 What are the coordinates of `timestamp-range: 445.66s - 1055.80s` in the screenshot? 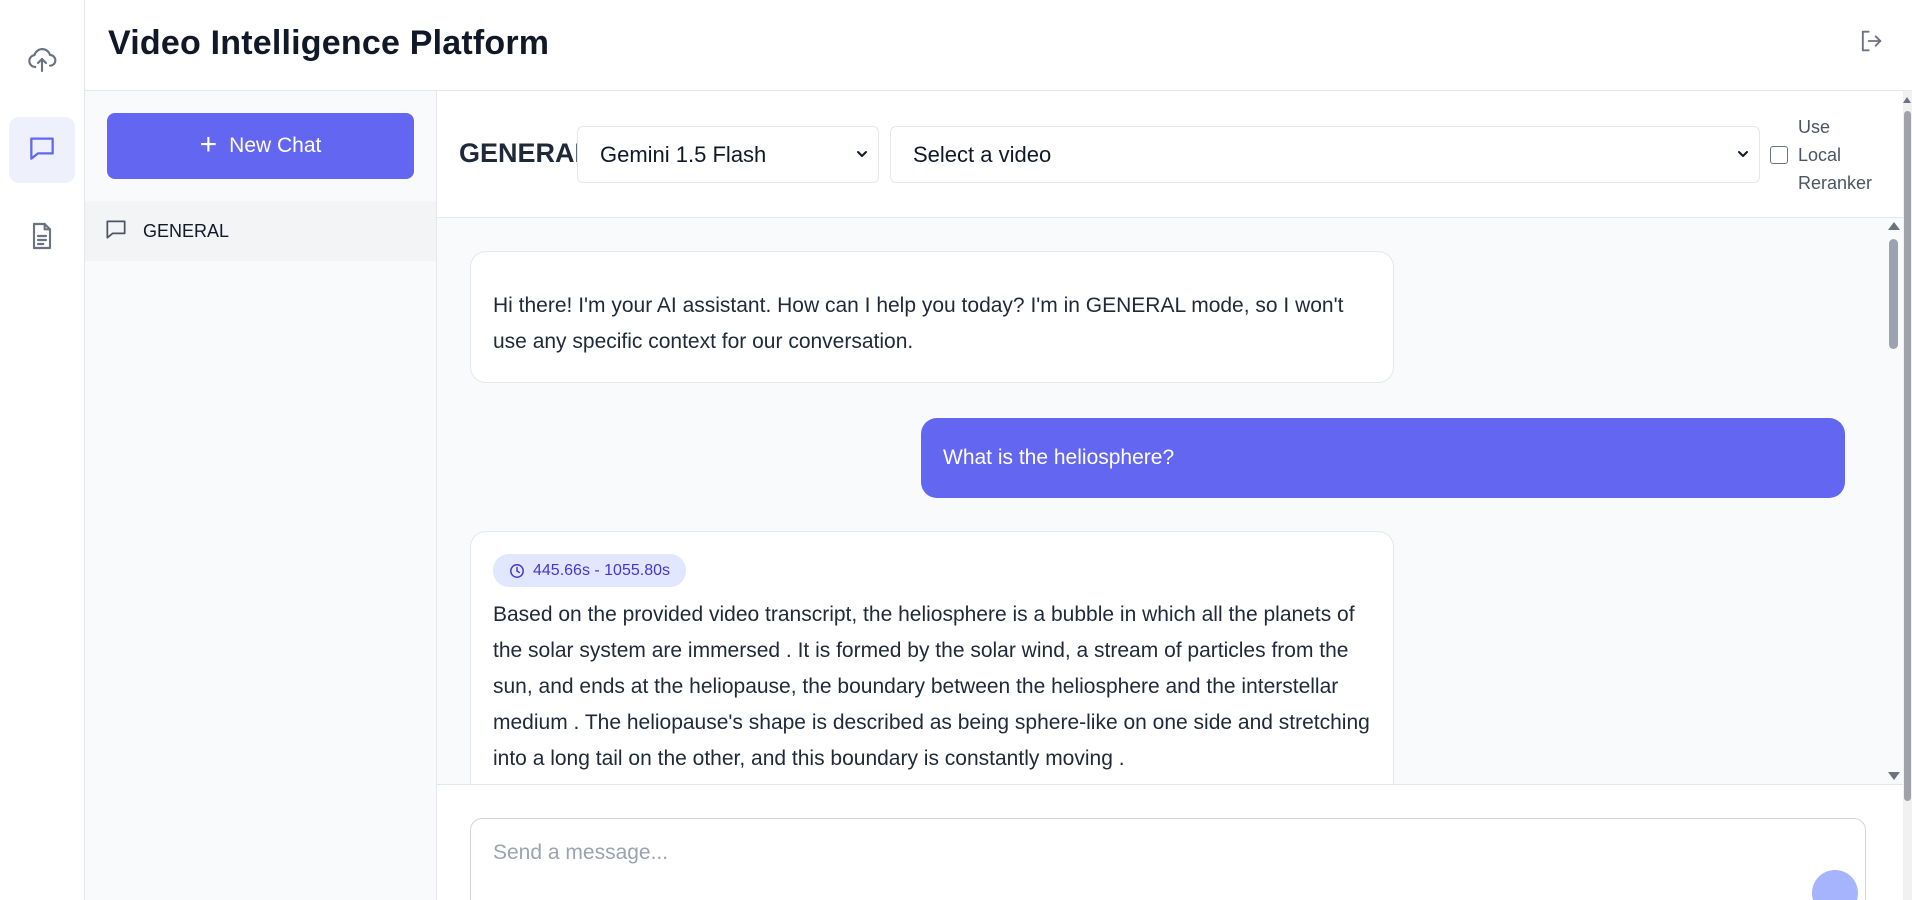 It's located at (601, 570).